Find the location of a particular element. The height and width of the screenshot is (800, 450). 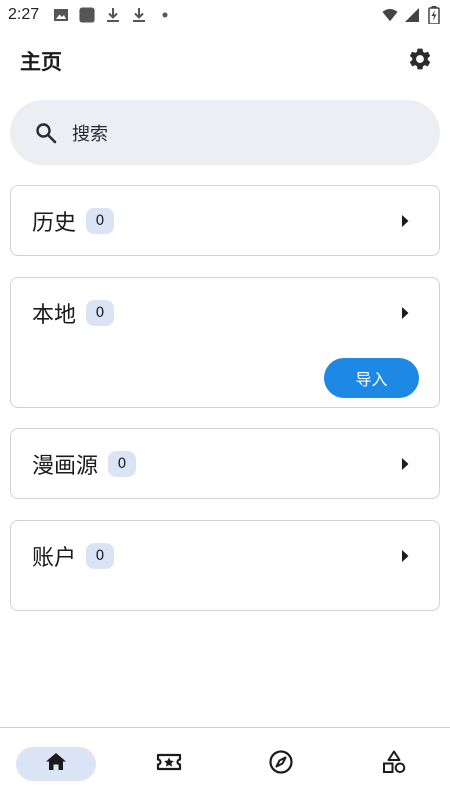

battery-charging-icon is located at coordinates (434, 15).